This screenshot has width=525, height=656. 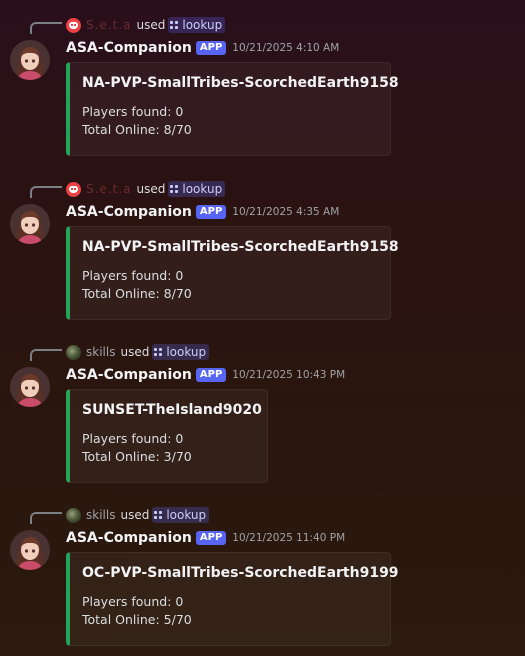 What do you see at coordinates (285, 212) in the screenshot?
I see `timestamp: 10/21/2025 4:35 AM` at bounding box center [285, 212].